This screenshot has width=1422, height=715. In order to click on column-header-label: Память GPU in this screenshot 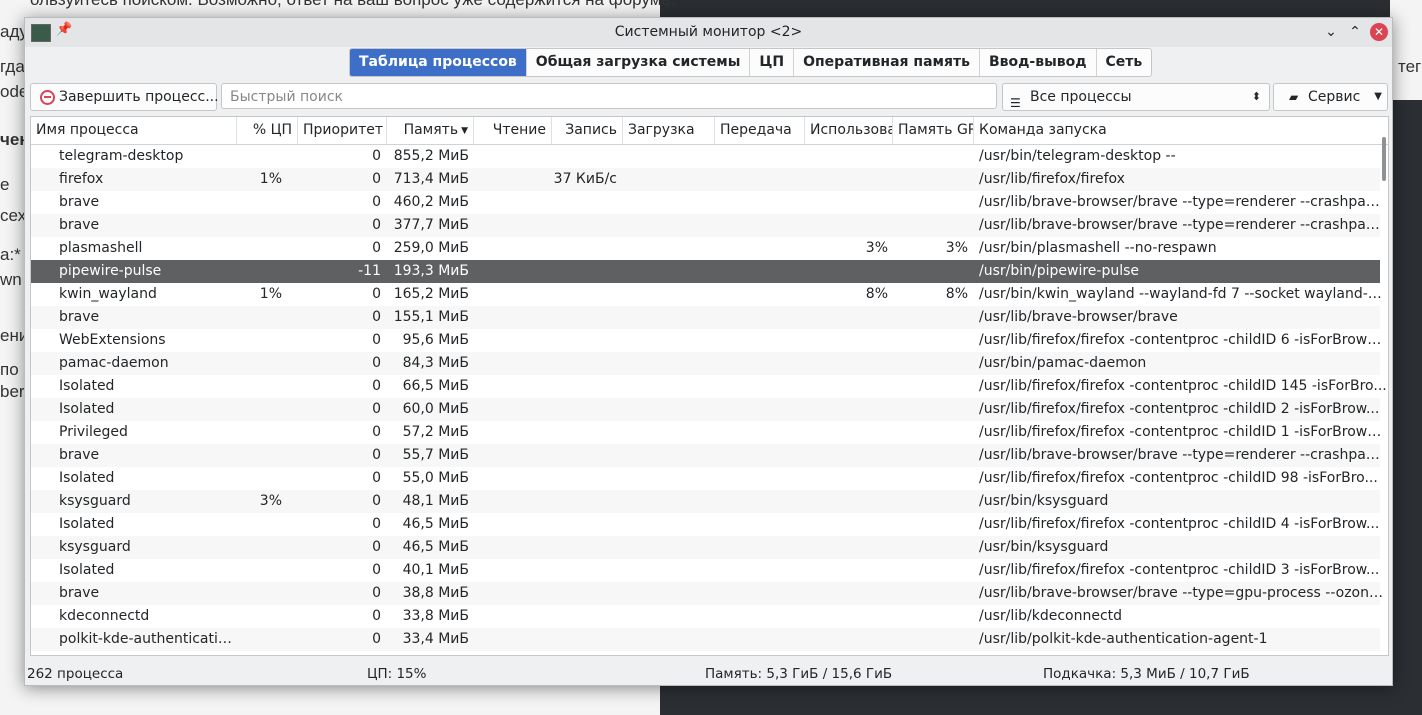, I will do `click(935, 130)`.